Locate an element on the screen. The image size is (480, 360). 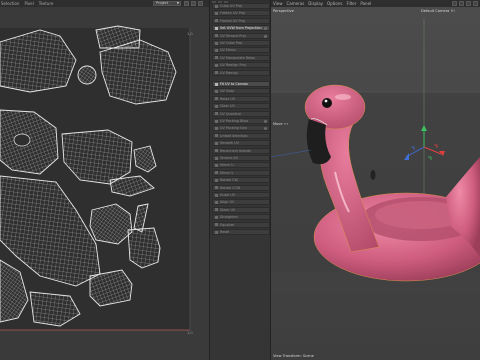
command-label: UV Snap is located at coordinates (227, 91).